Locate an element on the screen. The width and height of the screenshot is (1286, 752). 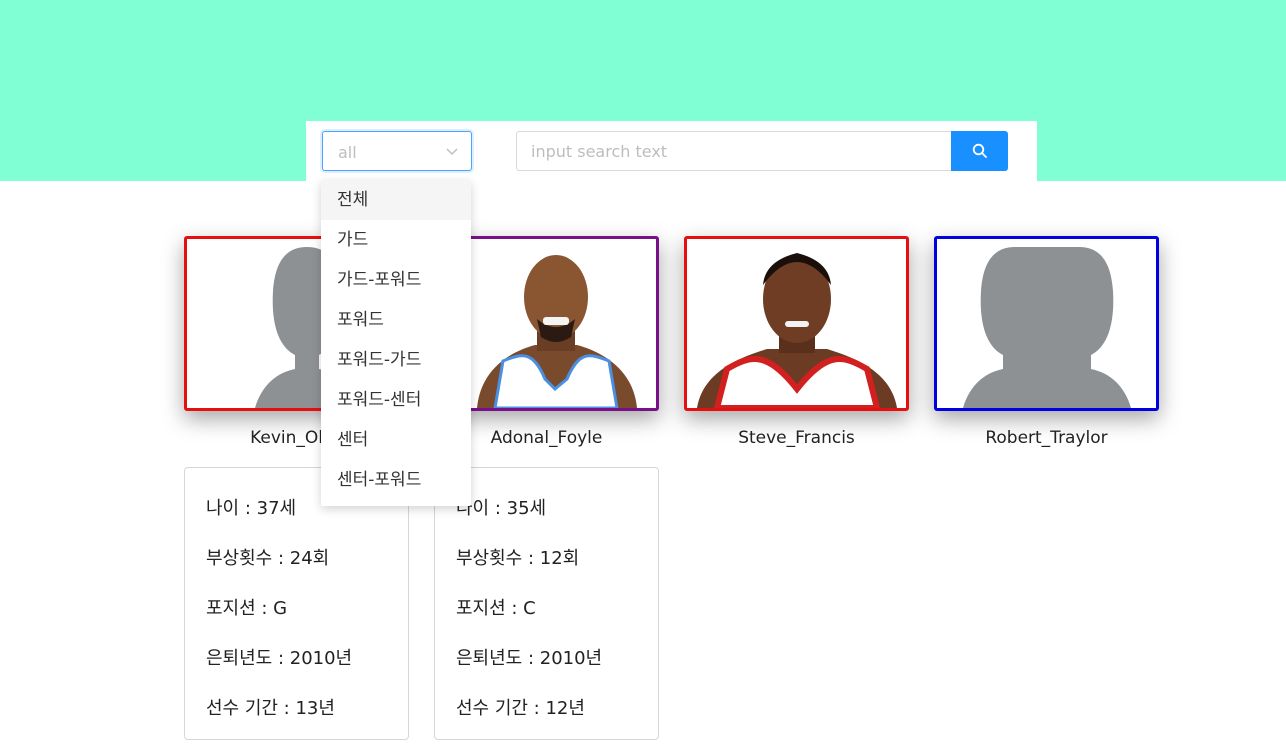
info-age: 나이 : 37세 is located at coordinates (251, 508).